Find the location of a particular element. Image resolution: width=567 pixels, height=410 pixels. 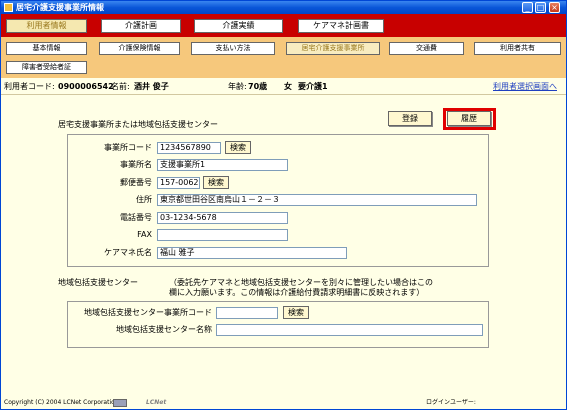

minimize-icon: _ is located at coordinates (527, 7).